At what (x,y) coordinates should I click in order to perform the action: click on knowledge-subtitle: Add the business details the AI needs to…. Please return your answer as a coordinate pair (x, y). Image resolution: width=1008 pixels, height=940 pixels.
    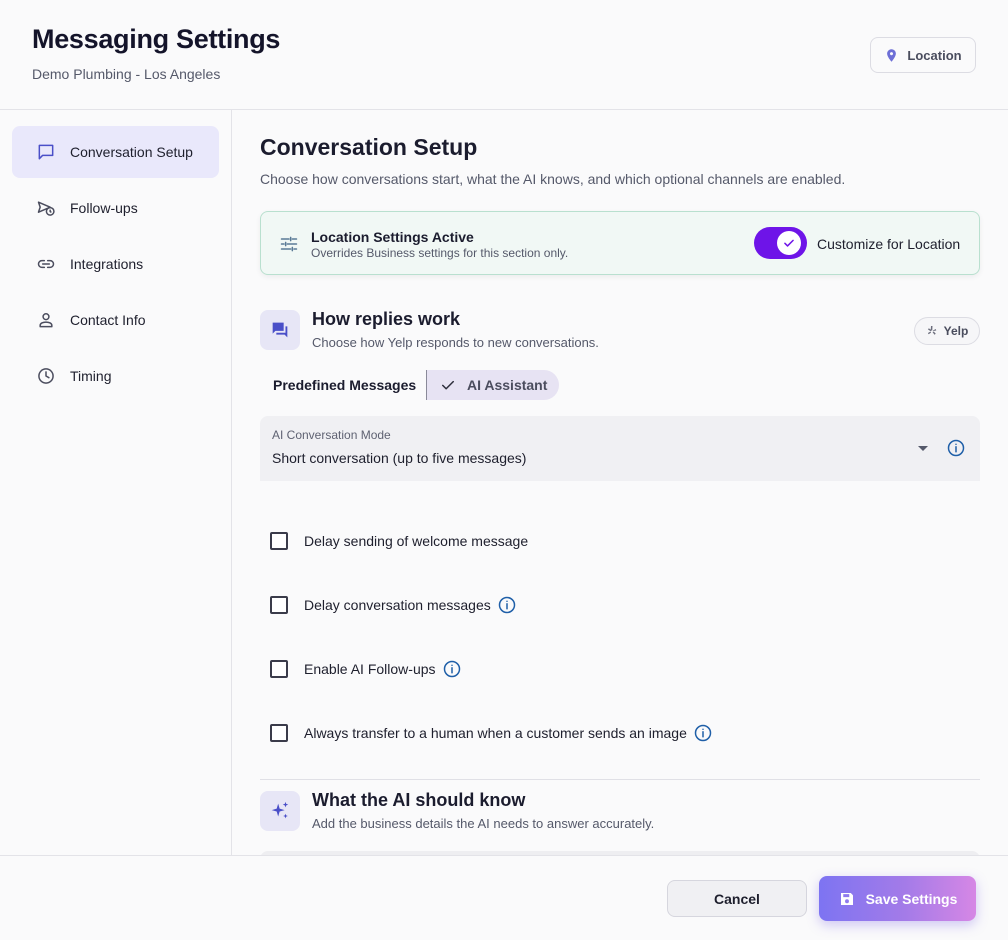
    Looking at the image, I should click on (483, 823).